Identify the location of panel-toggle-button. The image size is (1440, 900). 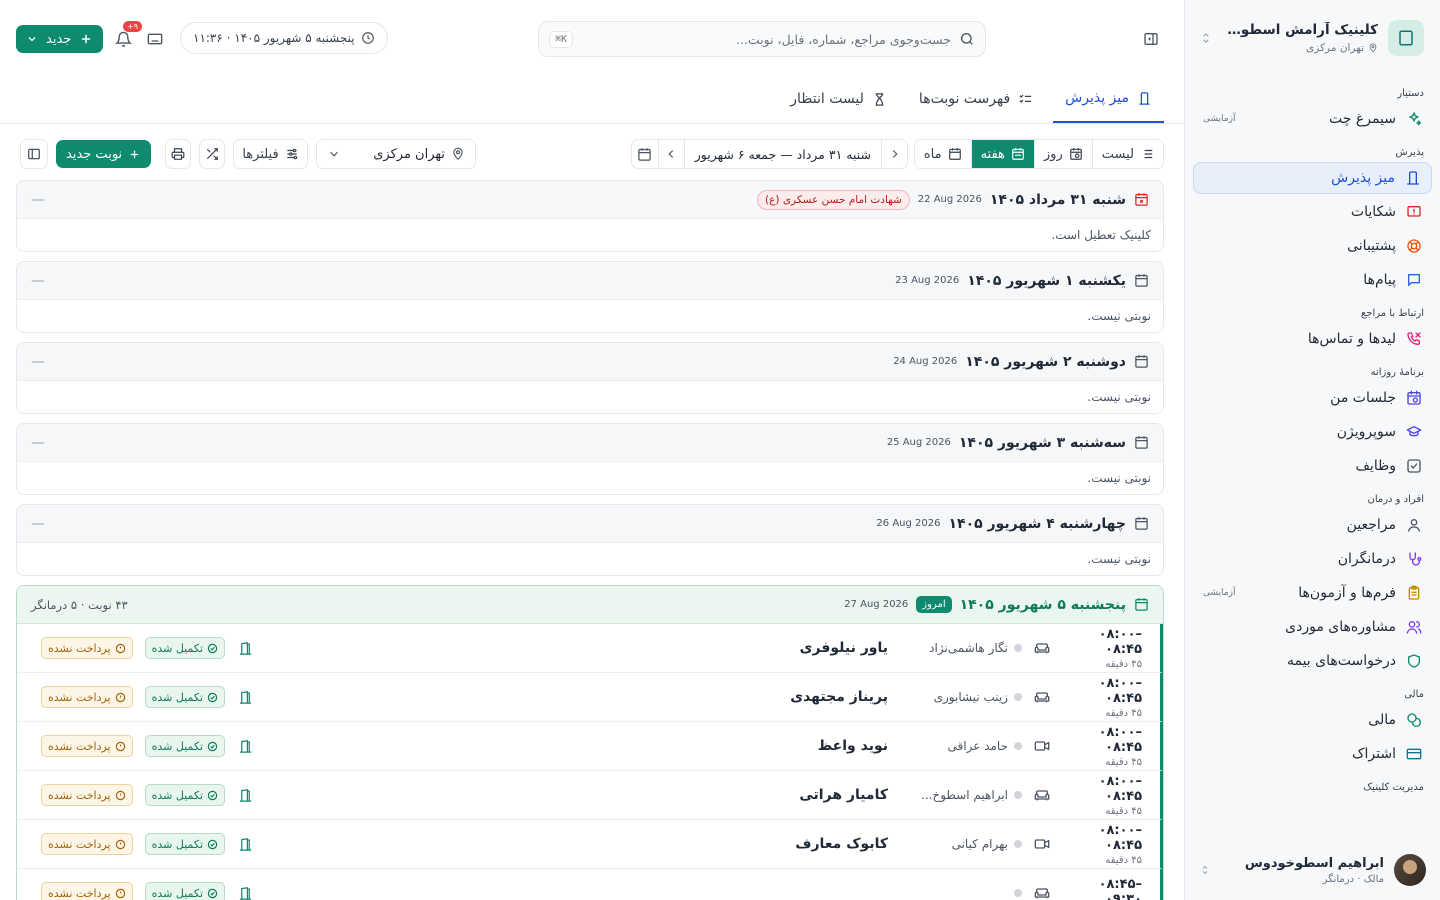
(34, 154).